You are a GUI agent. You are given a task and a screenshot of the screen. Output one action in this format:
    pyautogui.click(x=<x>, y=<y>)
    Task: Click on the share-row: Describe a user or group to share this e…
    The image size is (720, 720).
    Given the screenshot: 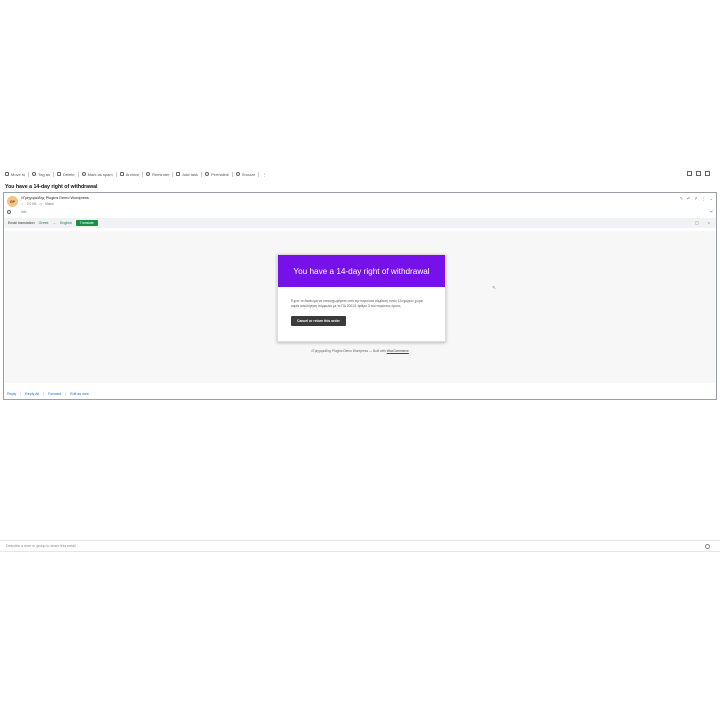 What is the action you would take?
    pyautogui.click(x=360, y=546)
    